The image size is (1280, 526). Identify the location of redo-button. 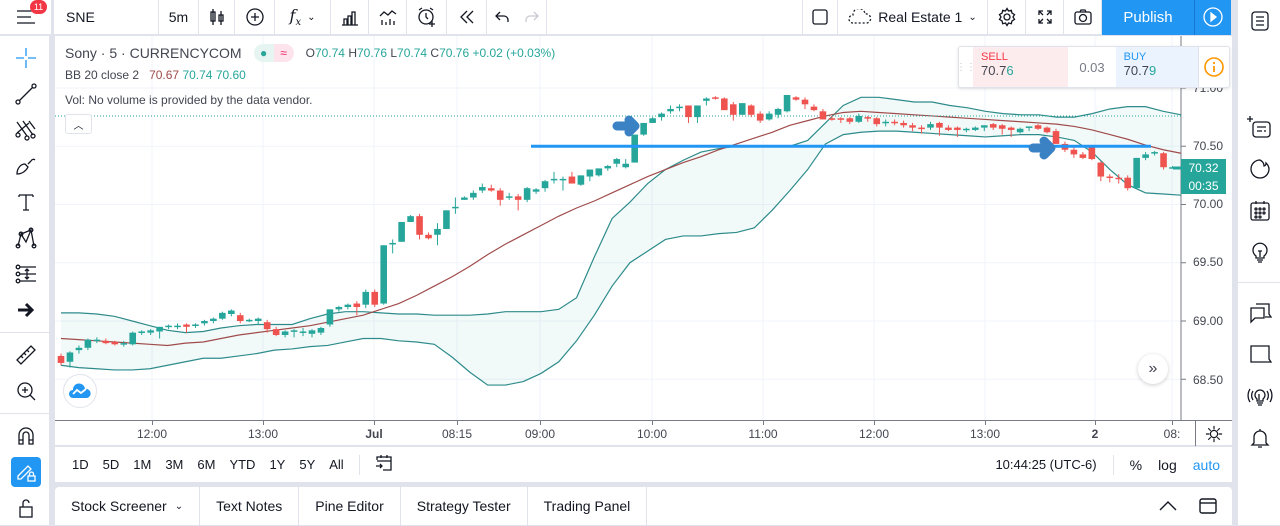
(532, 17).